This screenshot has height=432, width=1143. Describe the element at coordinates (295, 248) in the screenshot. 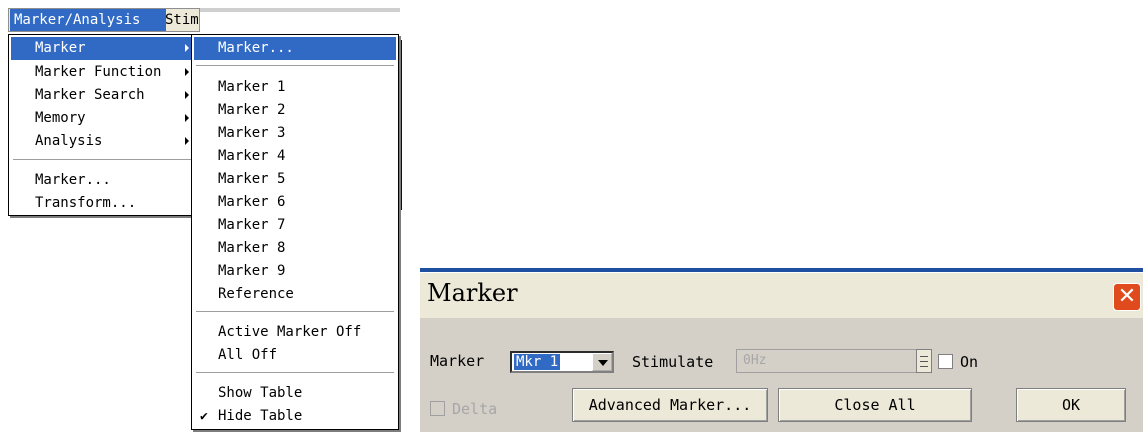

I see `submenu-item-marker-8: Marker 8` at that location.